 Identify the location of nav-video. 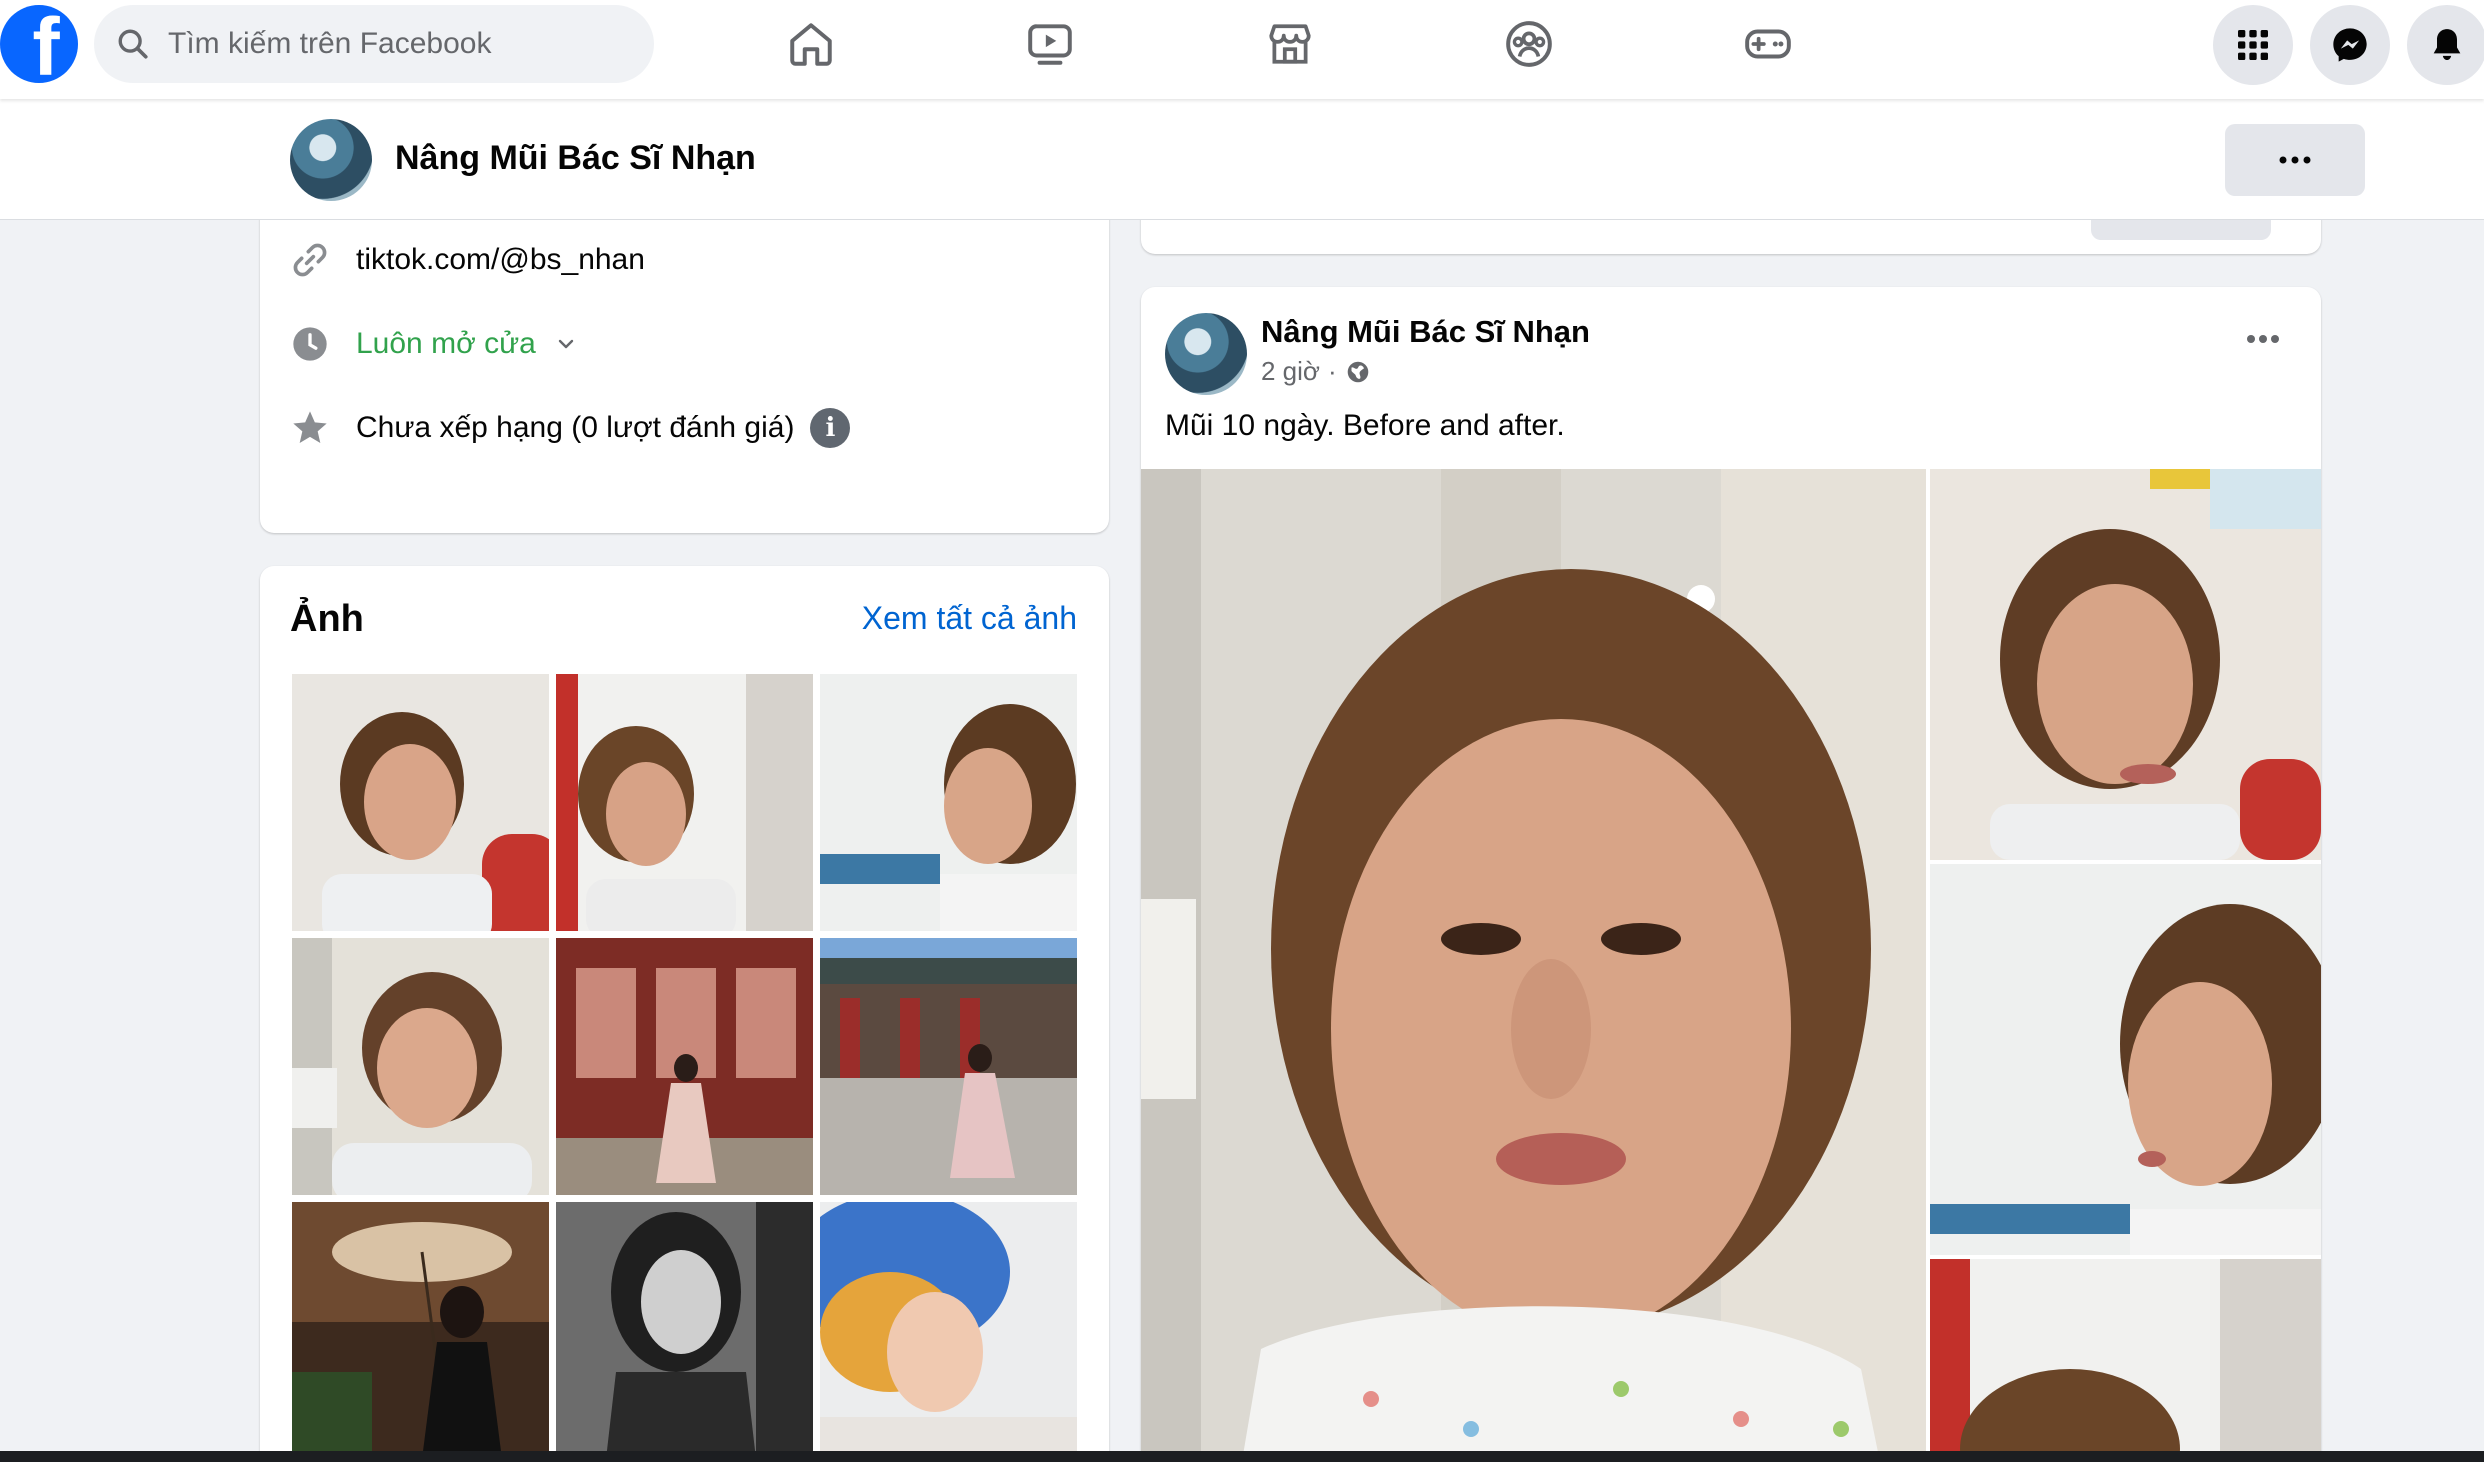
(1050, 44).